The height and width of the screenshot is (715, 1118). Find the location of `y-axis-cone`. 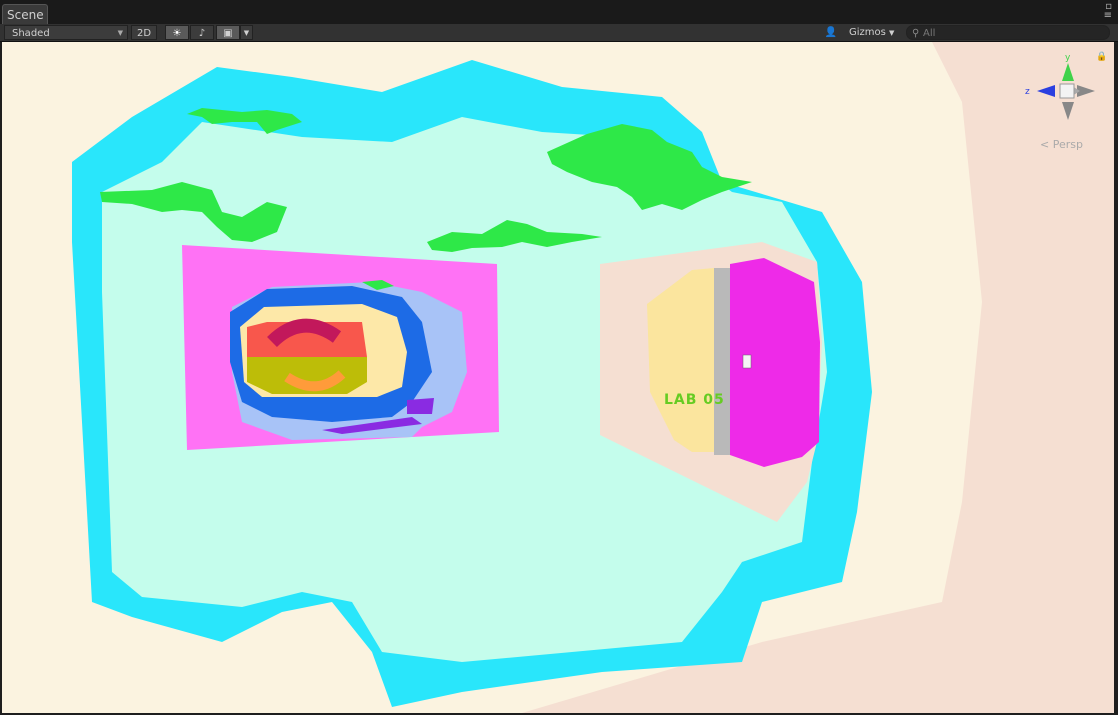

y-axis-cone is located at coordinates (1068, 72).